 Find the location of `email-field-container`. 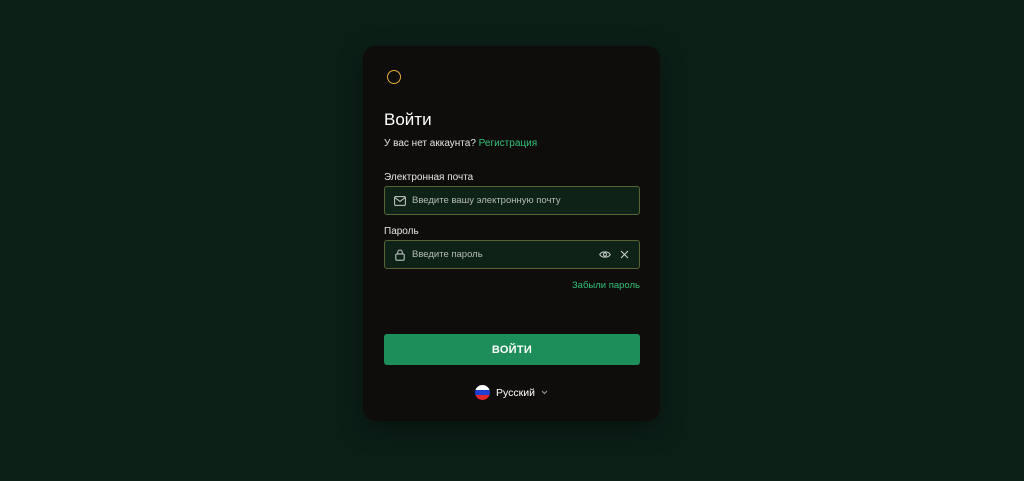

email-field-container is located at coordinates (512, 200).